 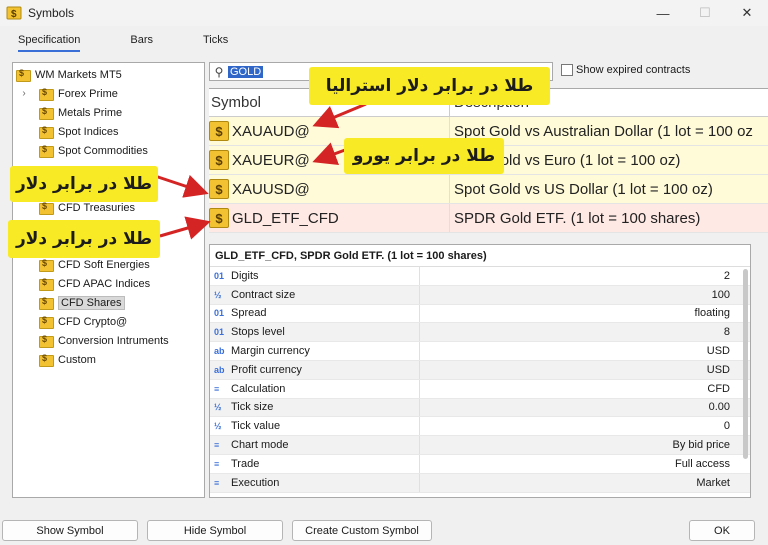 I want to click on tab-bars: Bars, so click(x=141, y=43).